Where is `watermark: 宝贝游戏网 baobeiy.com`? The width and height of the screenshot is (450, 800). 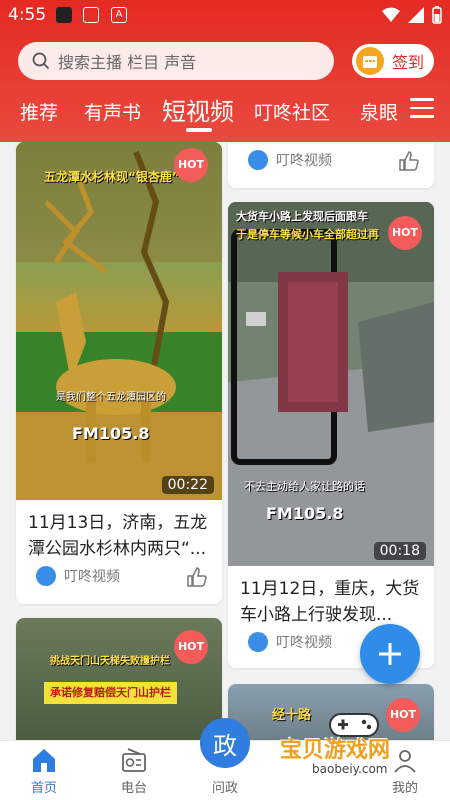
watermark: 宝贝游戏网 baobeiy.com is located at coordinates (348, 748).